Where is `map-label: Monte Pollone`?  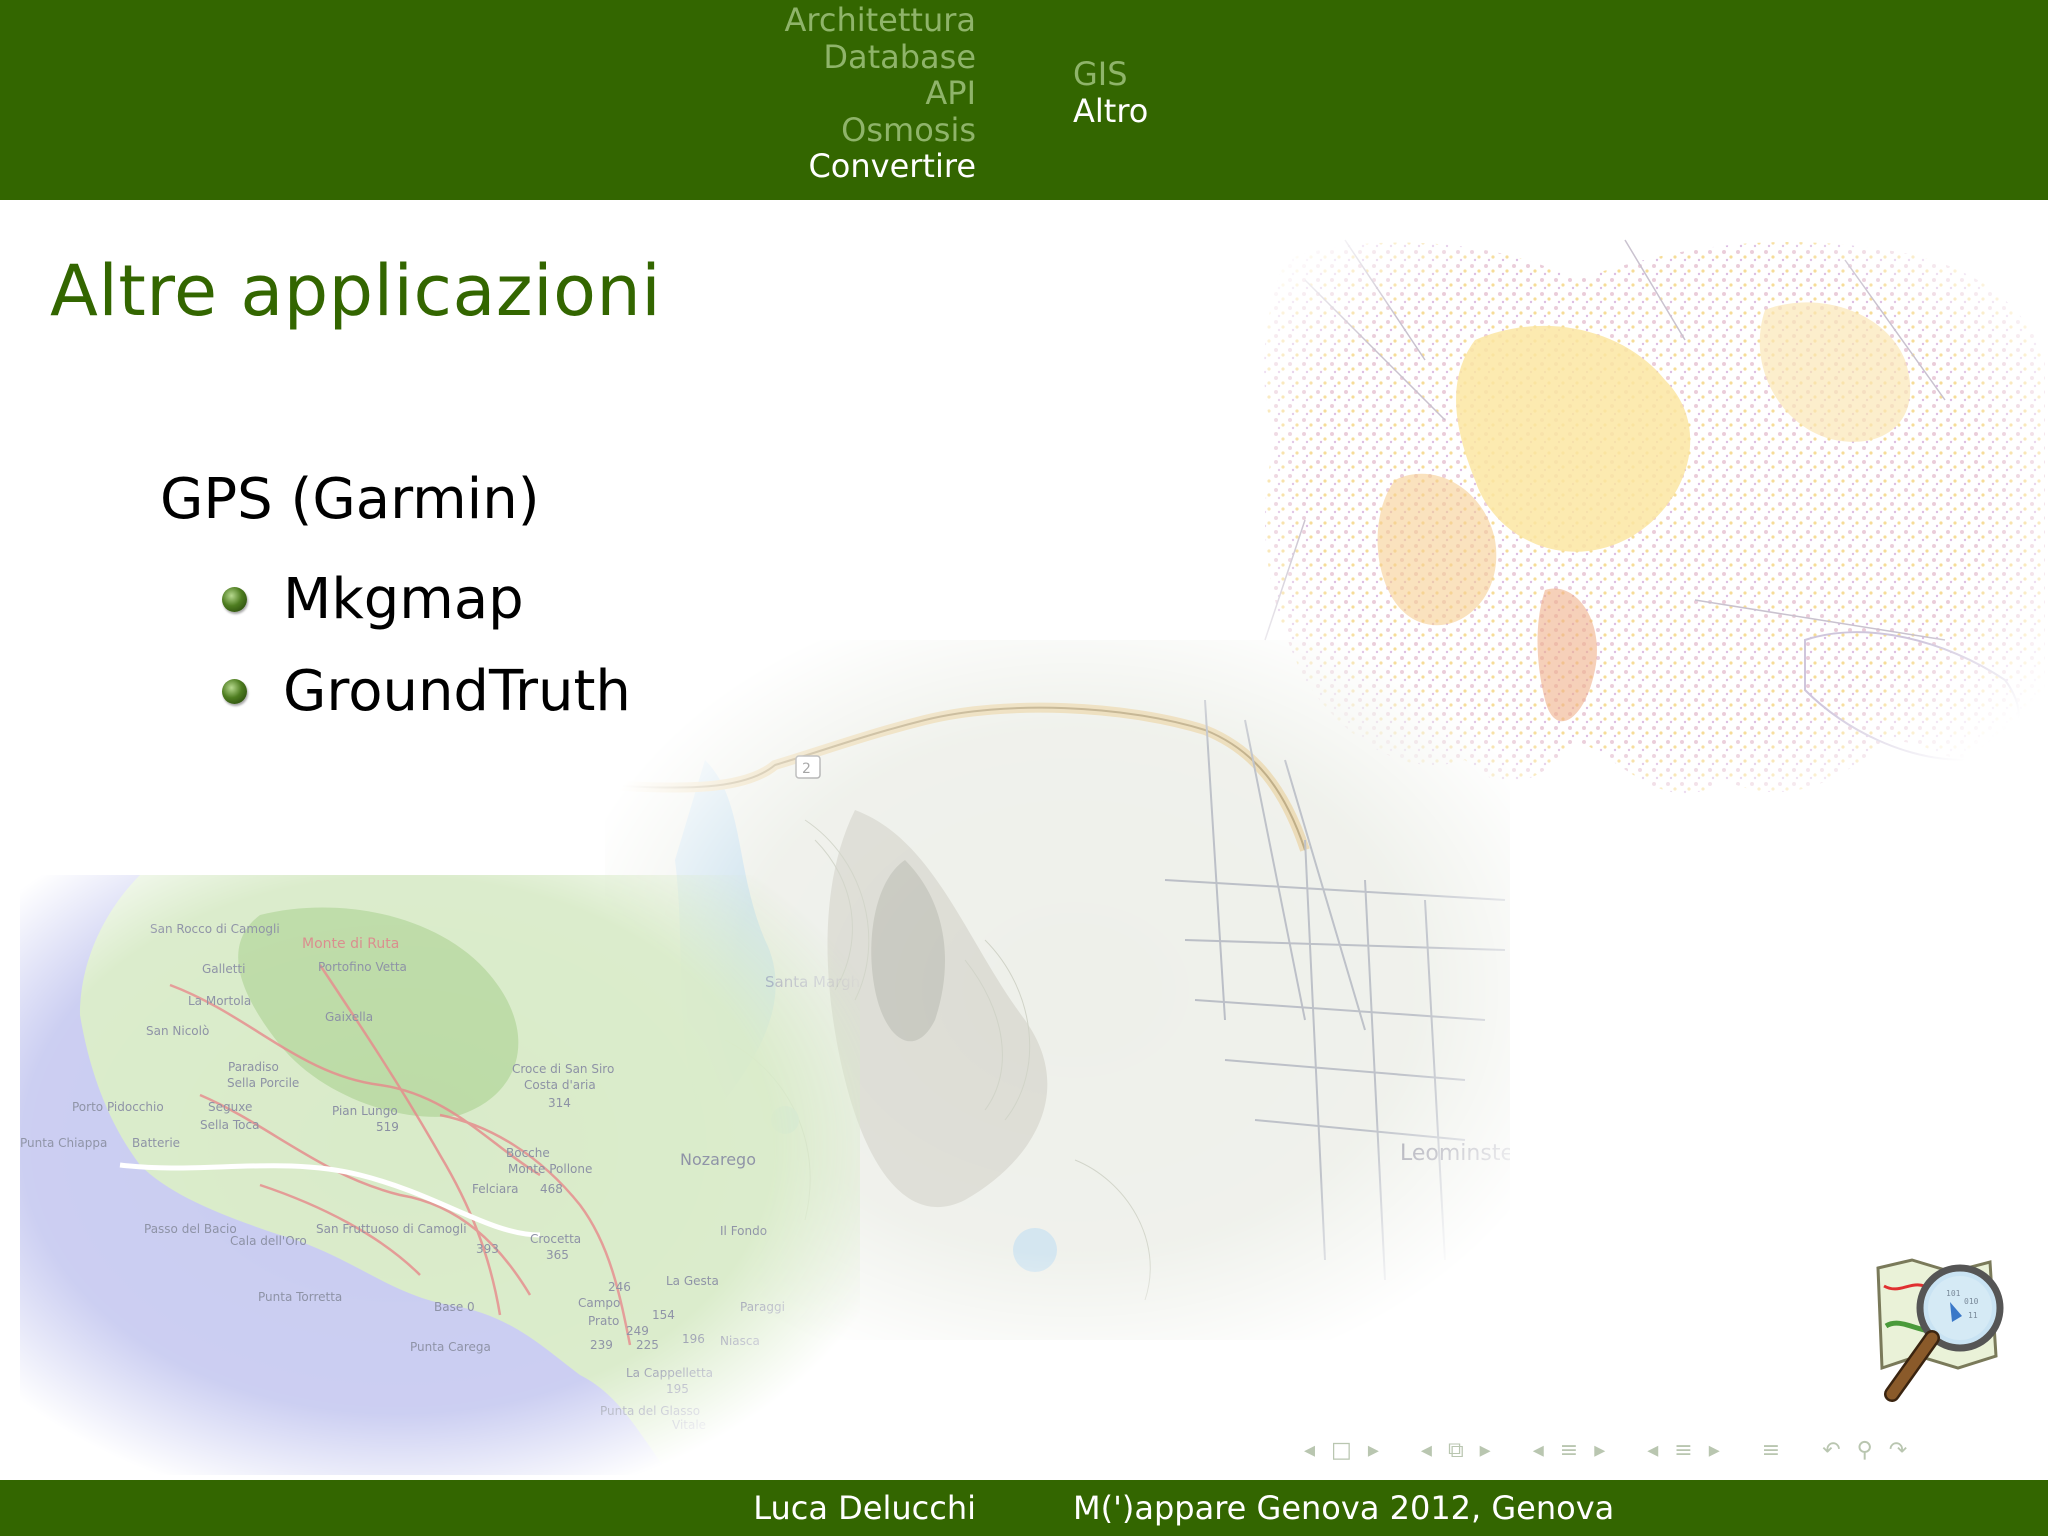
map-label: Monte Pollone is located at coordinates (550, 1169).